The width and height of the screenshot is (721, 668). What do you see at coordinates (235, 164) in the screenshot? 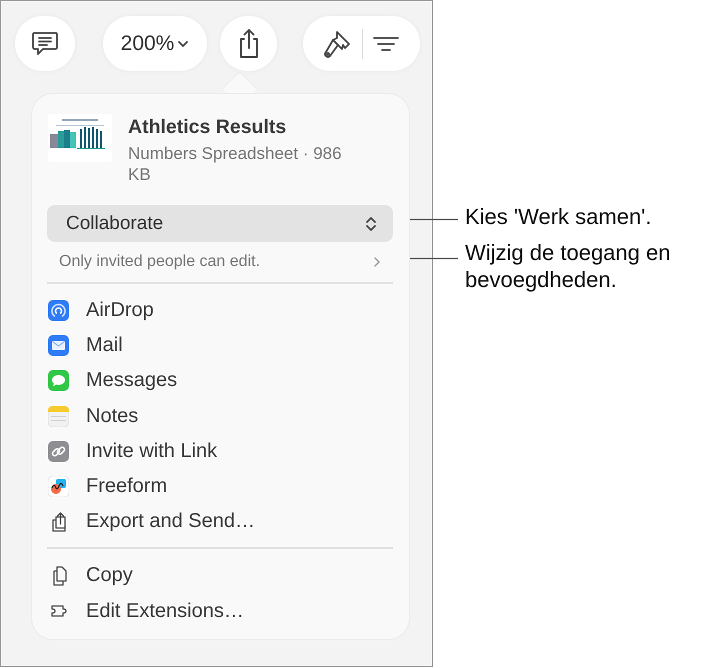
I see `document-info: Numbers Spreadsheet · 986 KB` at bounding box center [235, 164].